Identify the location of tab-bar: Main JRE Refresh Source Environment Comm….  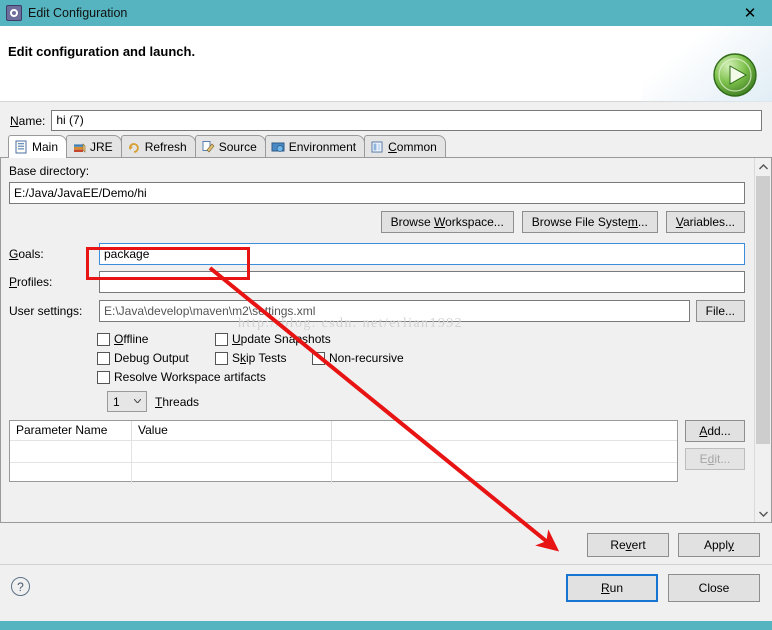
(386, 146).